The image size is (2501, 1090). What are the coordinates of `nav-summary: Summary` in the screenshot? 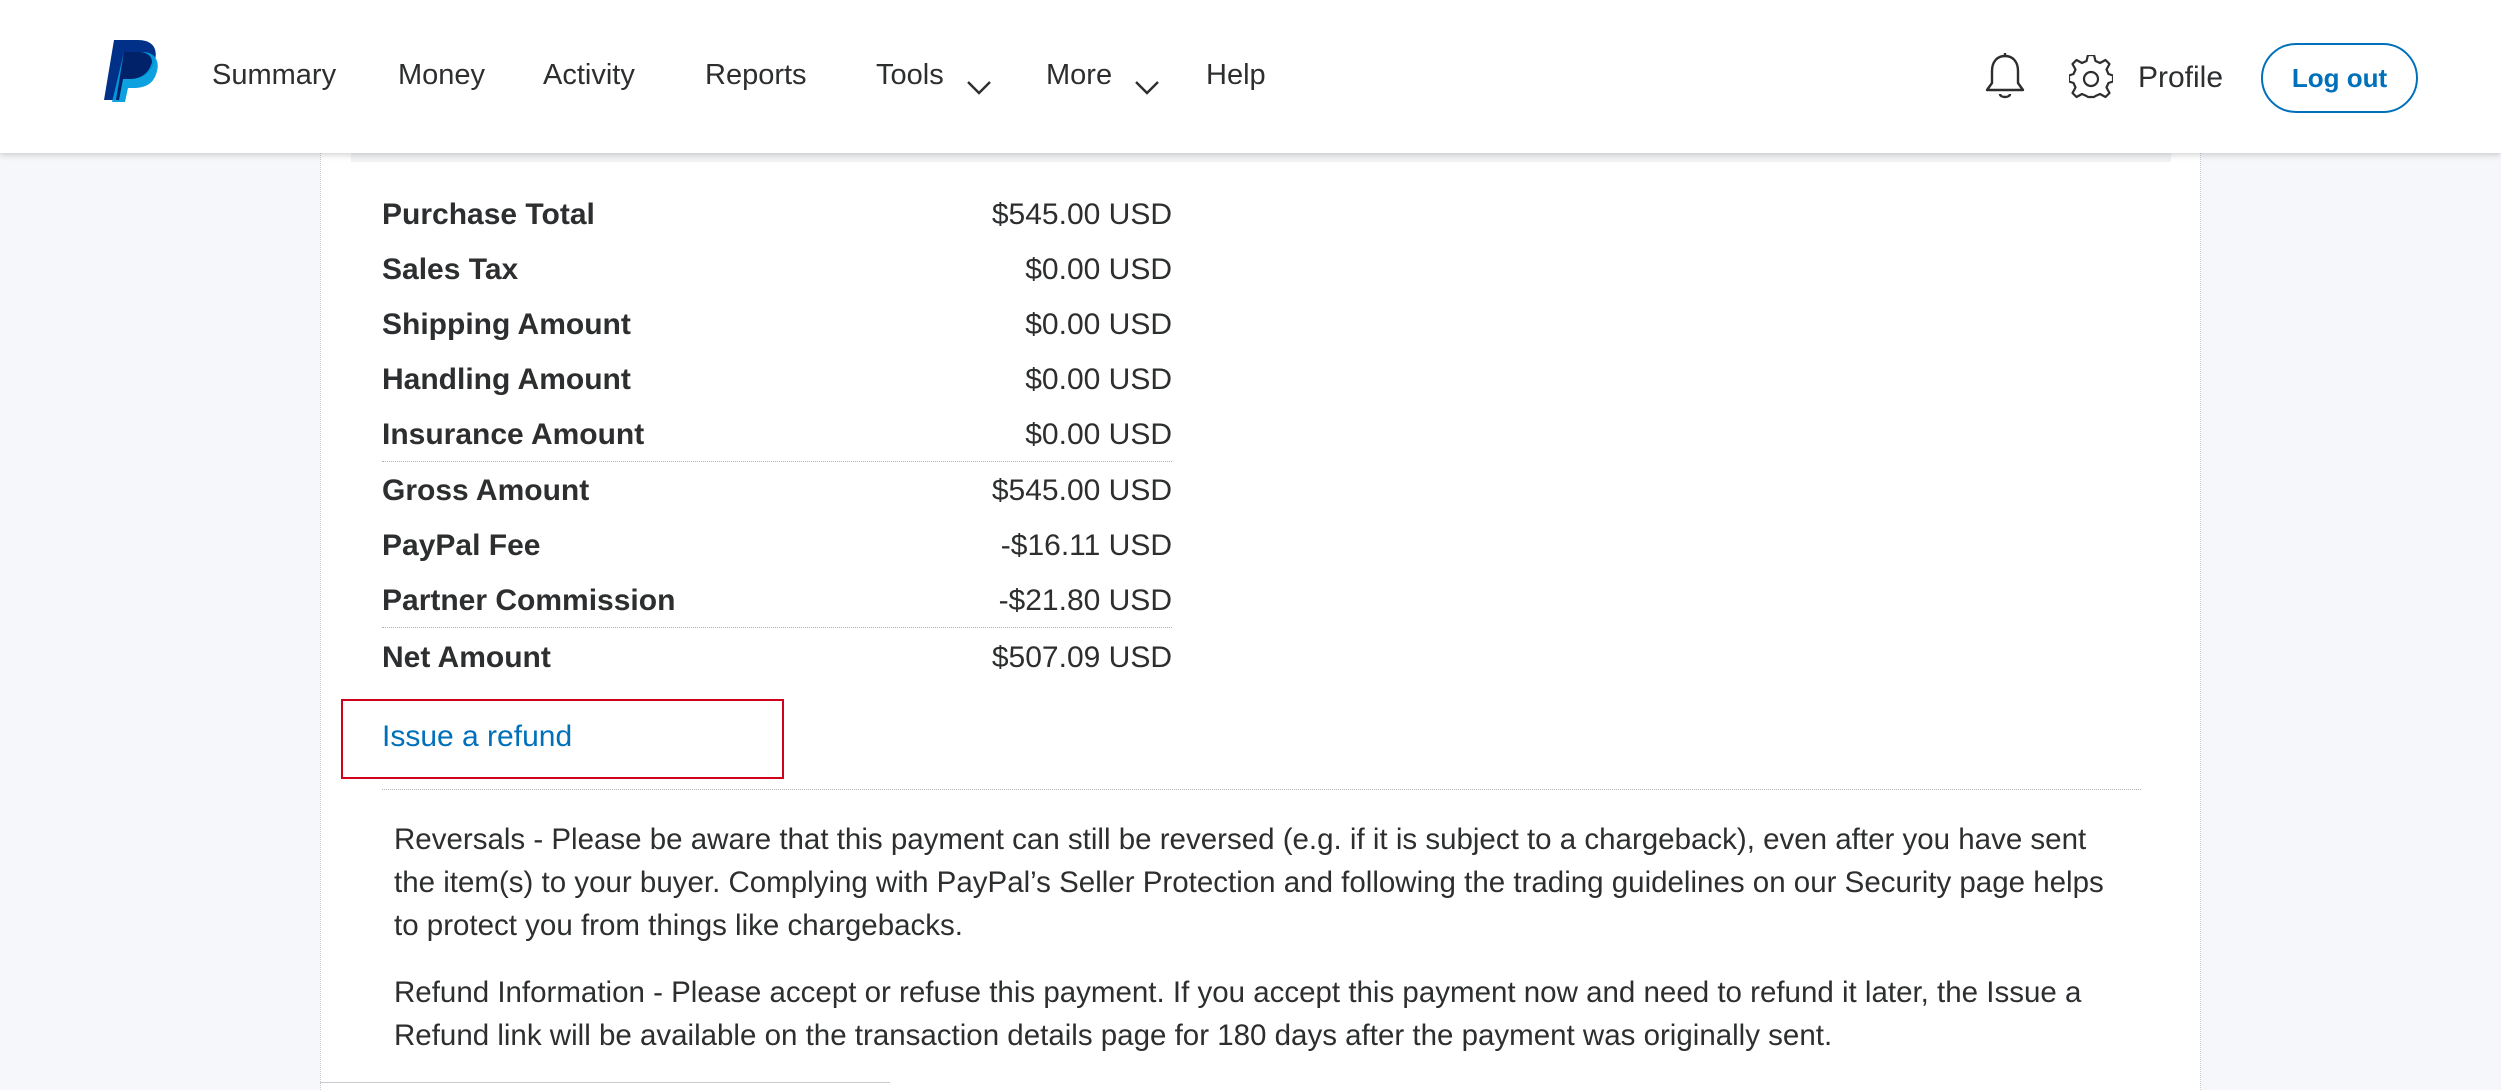 It's located at (274, 75).